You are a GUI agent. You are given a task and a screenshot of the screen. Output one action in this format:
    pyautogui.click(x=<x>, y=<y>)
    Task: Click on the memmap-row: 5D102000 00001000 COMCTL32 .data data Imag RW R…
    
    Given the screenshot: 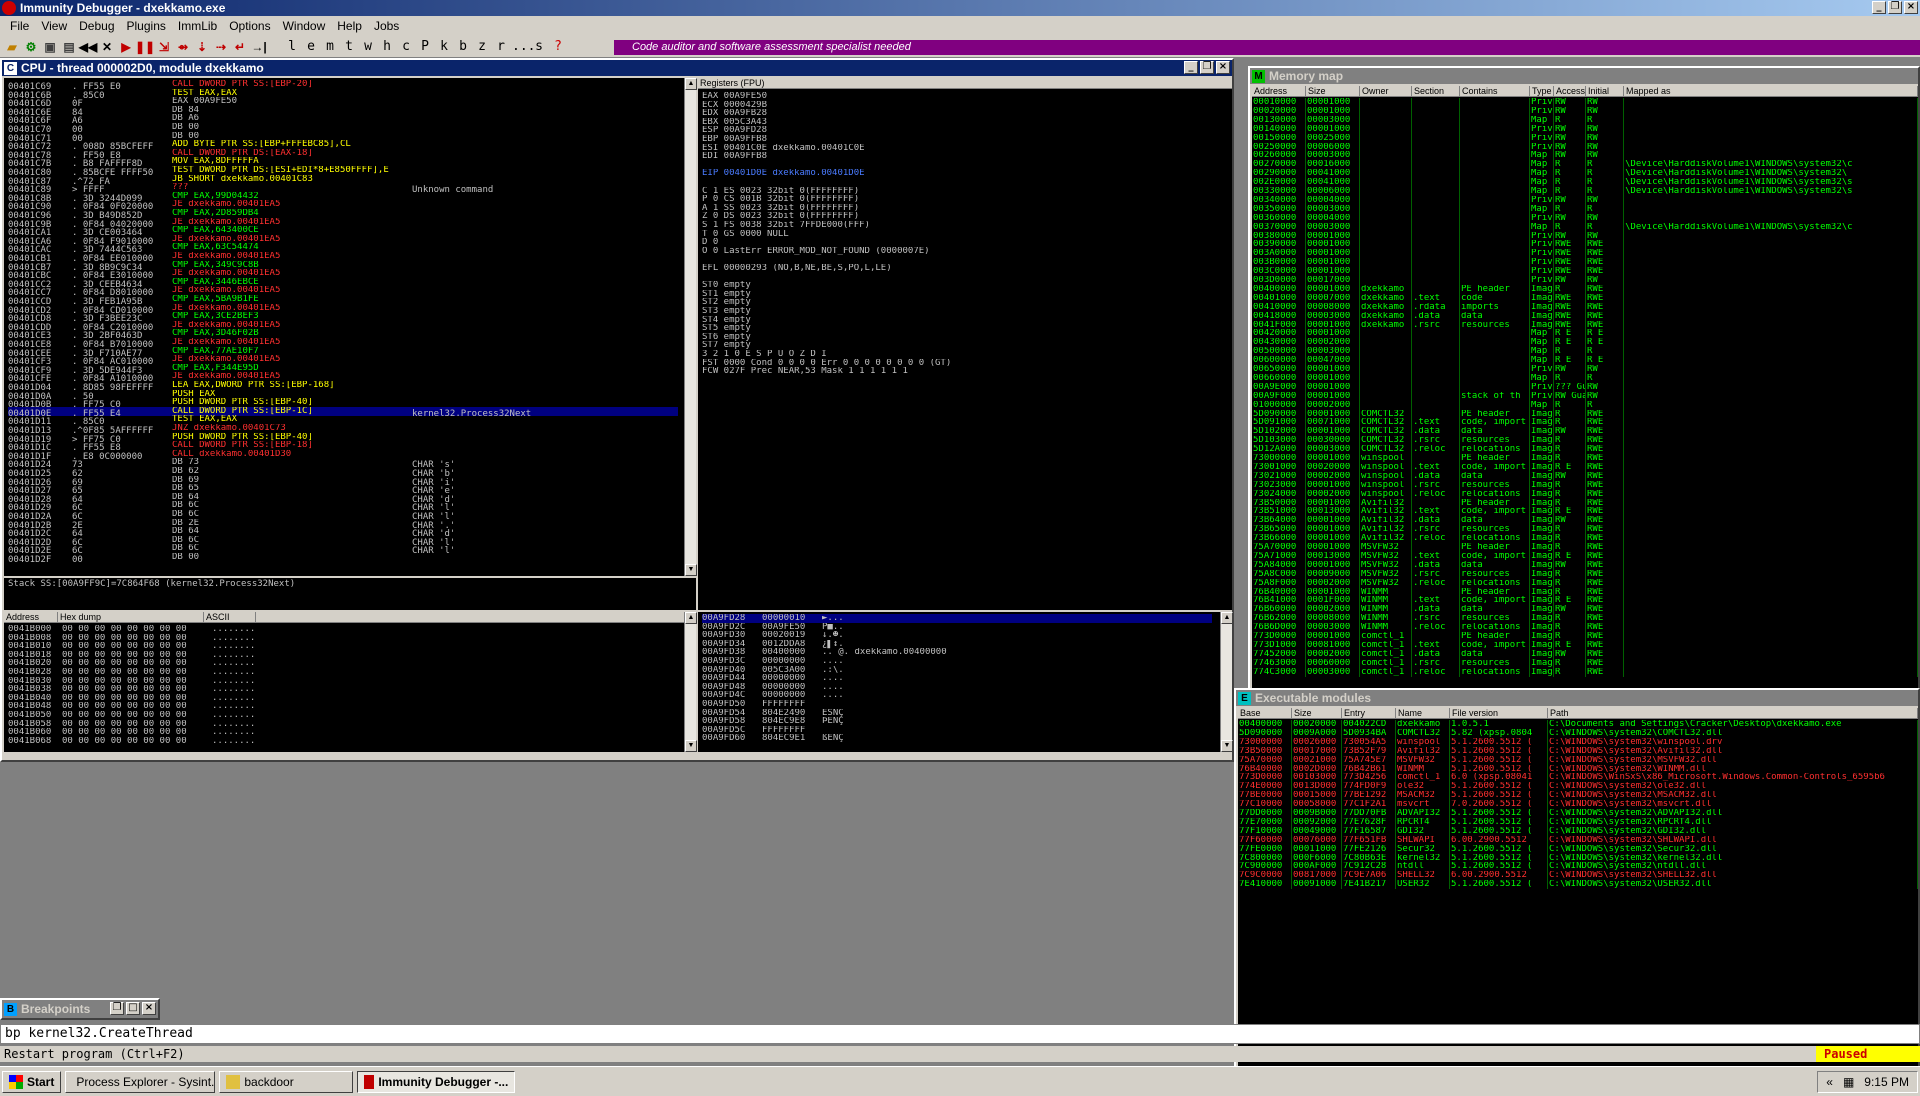 What is the action you would take?
    pyautogui.click(x=1585, y=432)
    